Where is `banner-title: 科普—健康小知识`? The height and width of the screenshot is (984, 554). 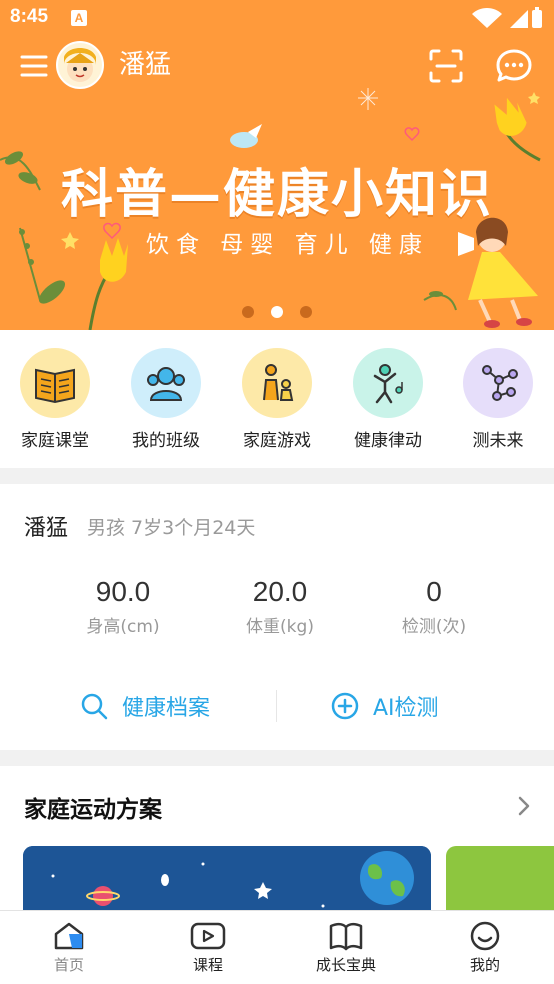 banner-title: 科普—健康小知识 is located at coordinates (276, 194).